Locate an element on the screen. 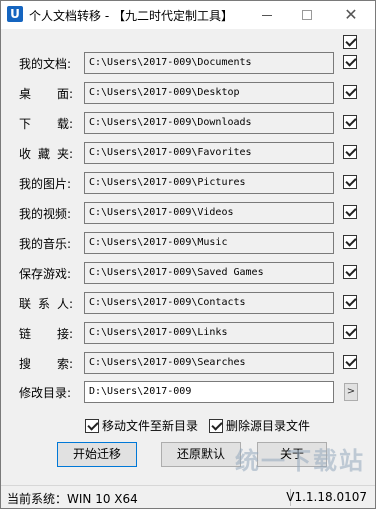 This screenshot has width=376, height=509. target-dir-row: 修改目录: D:\Users\2017-009 > is located at coordinates (188, 392).